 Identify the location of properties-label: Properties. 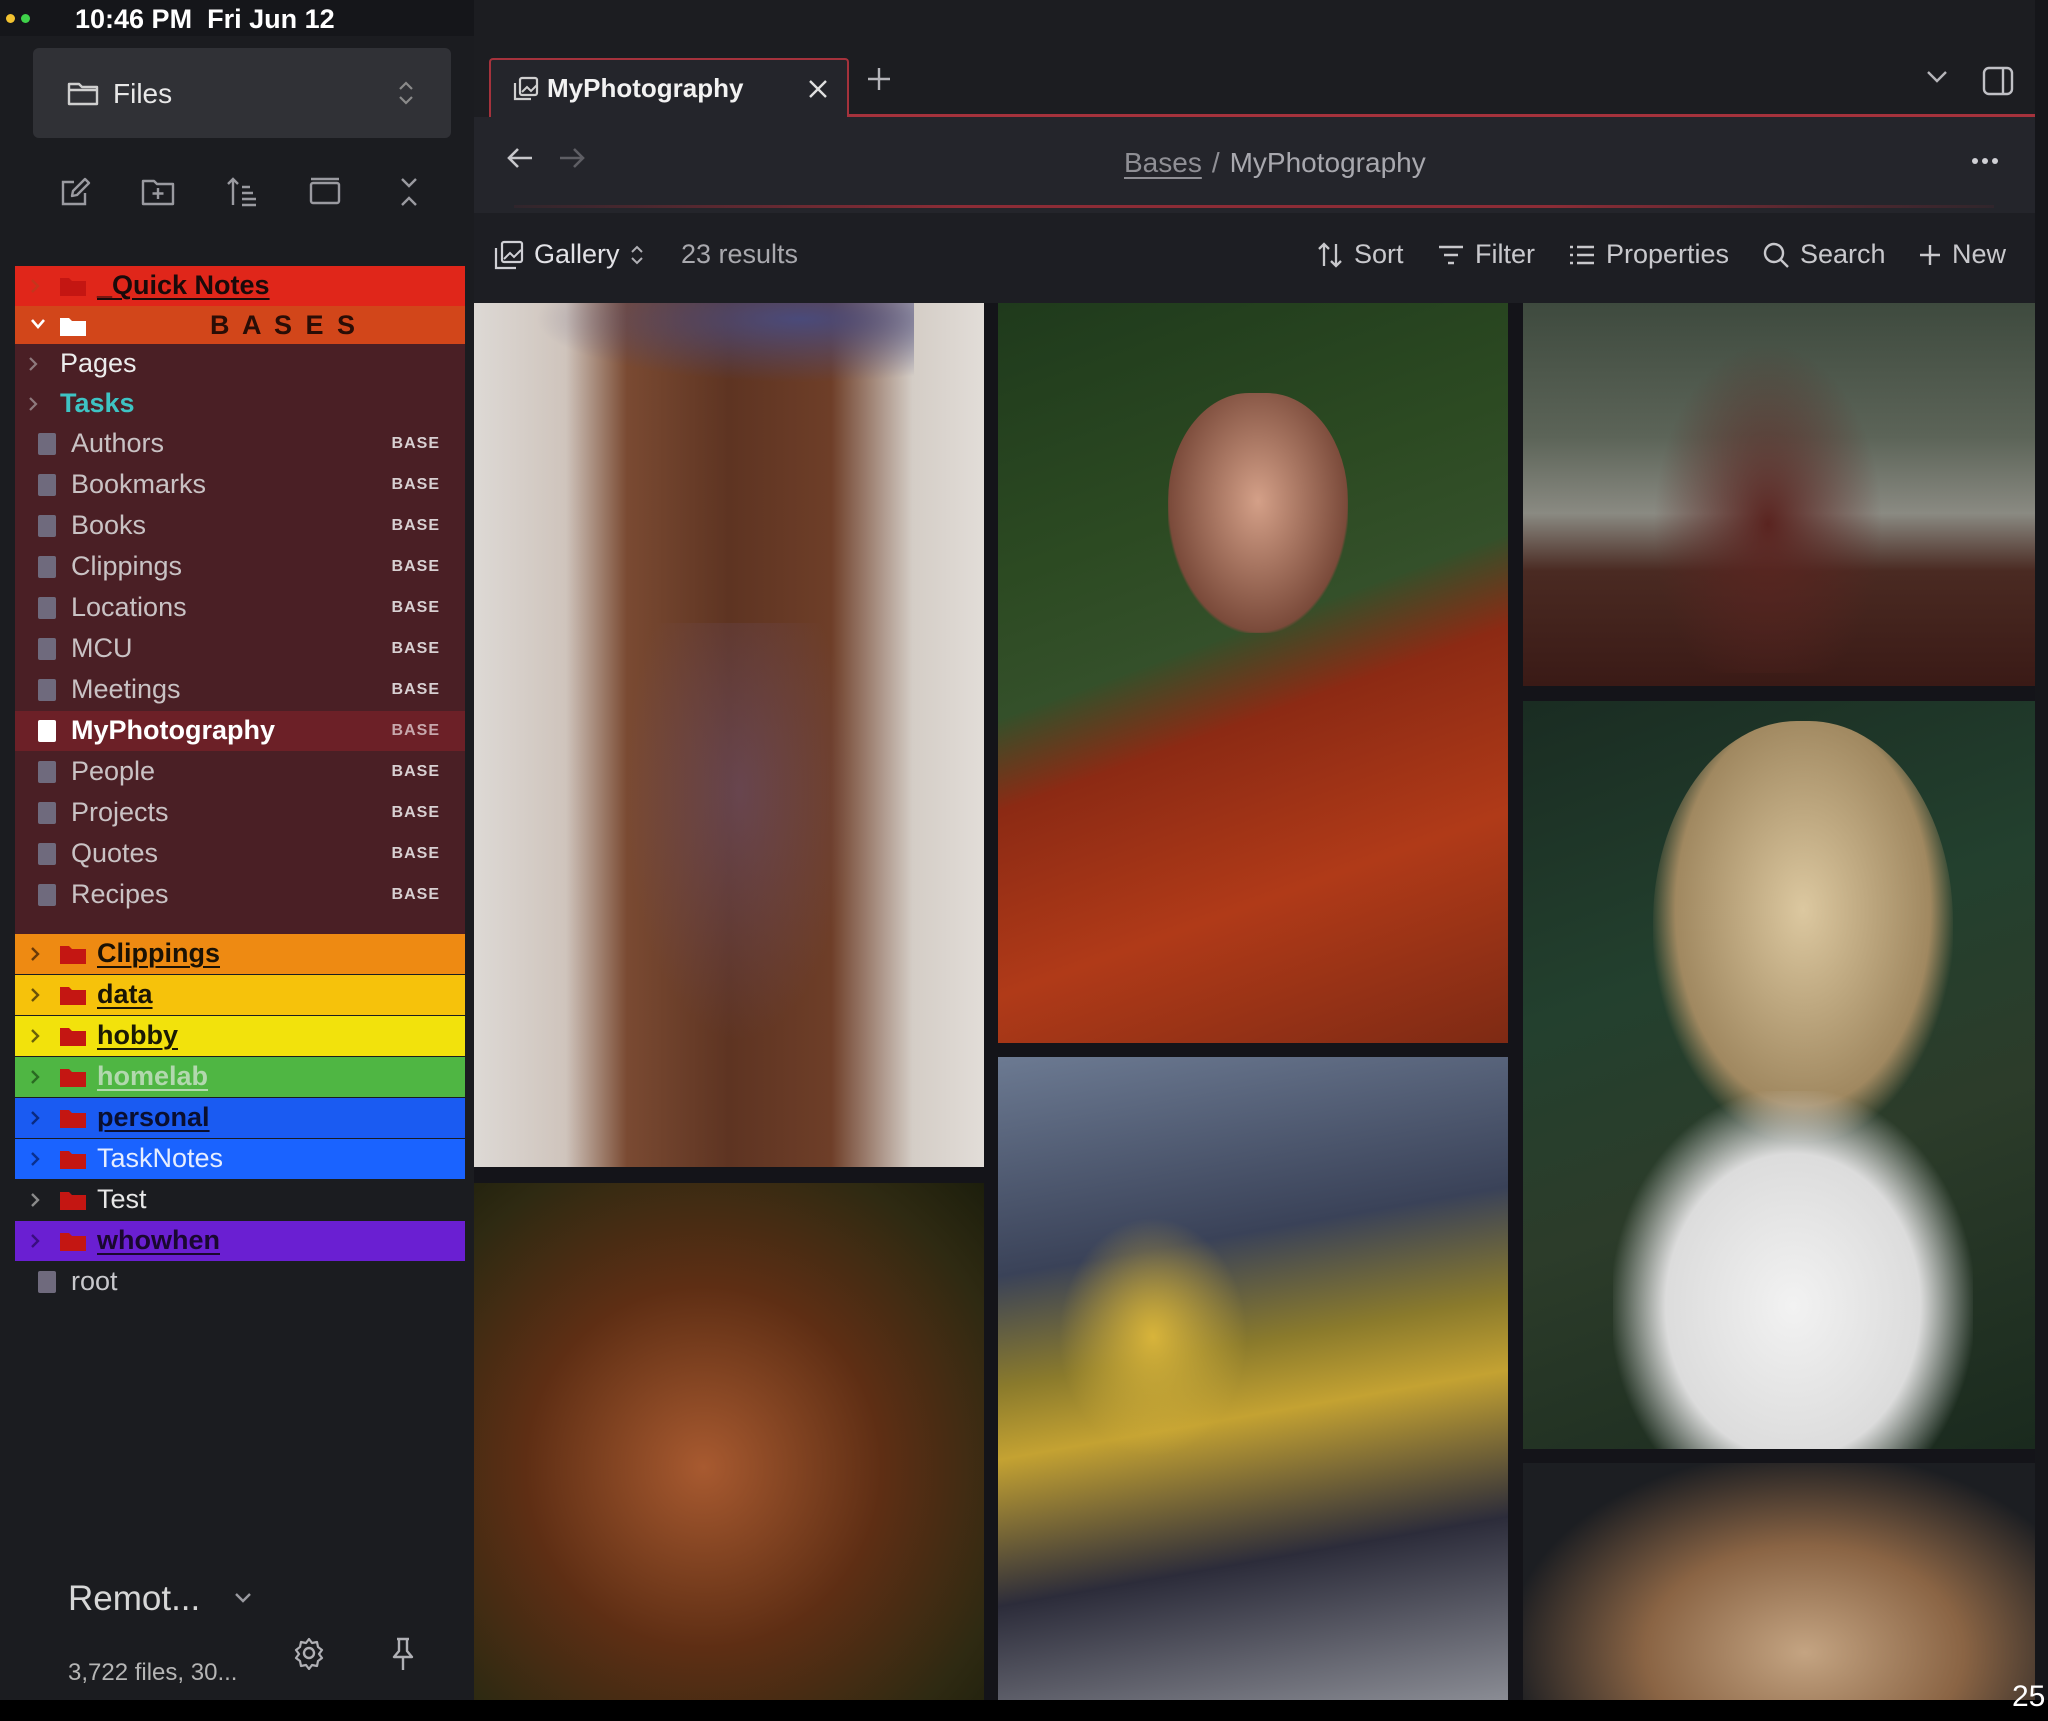
(1668, 254).